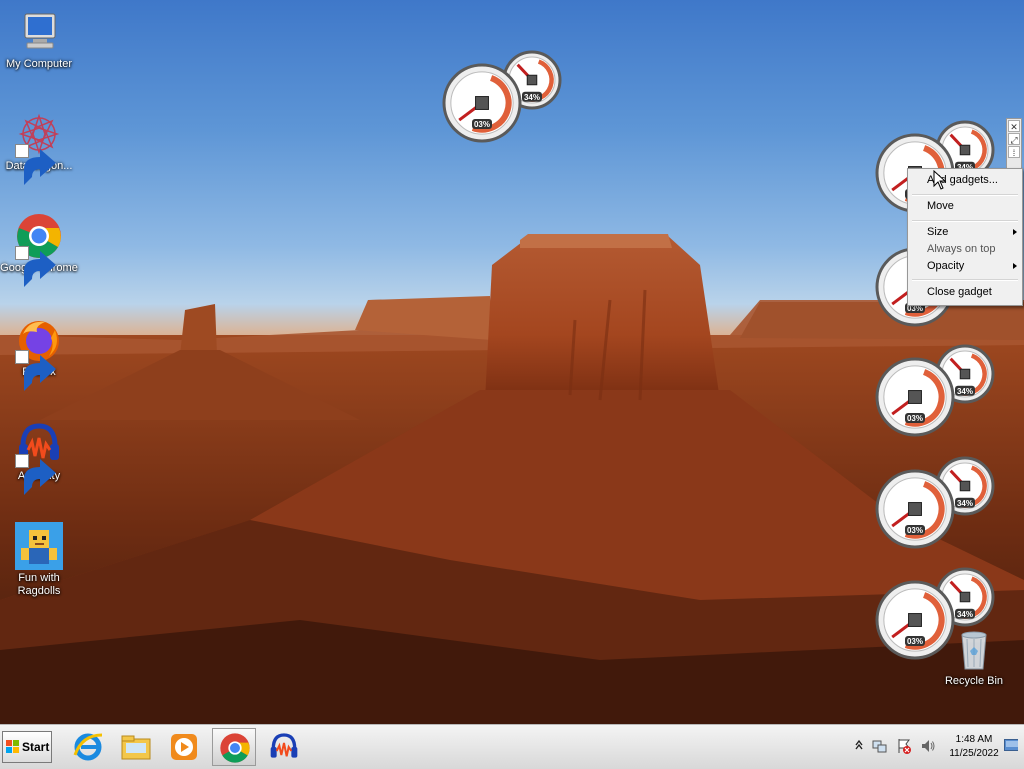  I want to click on gadget-size-button: ⤢, so click(1014, 139).